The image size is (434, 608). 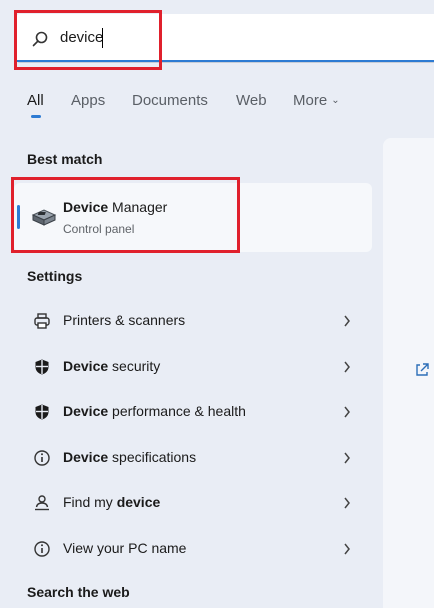 What do you see at coordinates (88, 40) in the screenshot?
I see `annotation-box-search` at bounding box center [88, 40].